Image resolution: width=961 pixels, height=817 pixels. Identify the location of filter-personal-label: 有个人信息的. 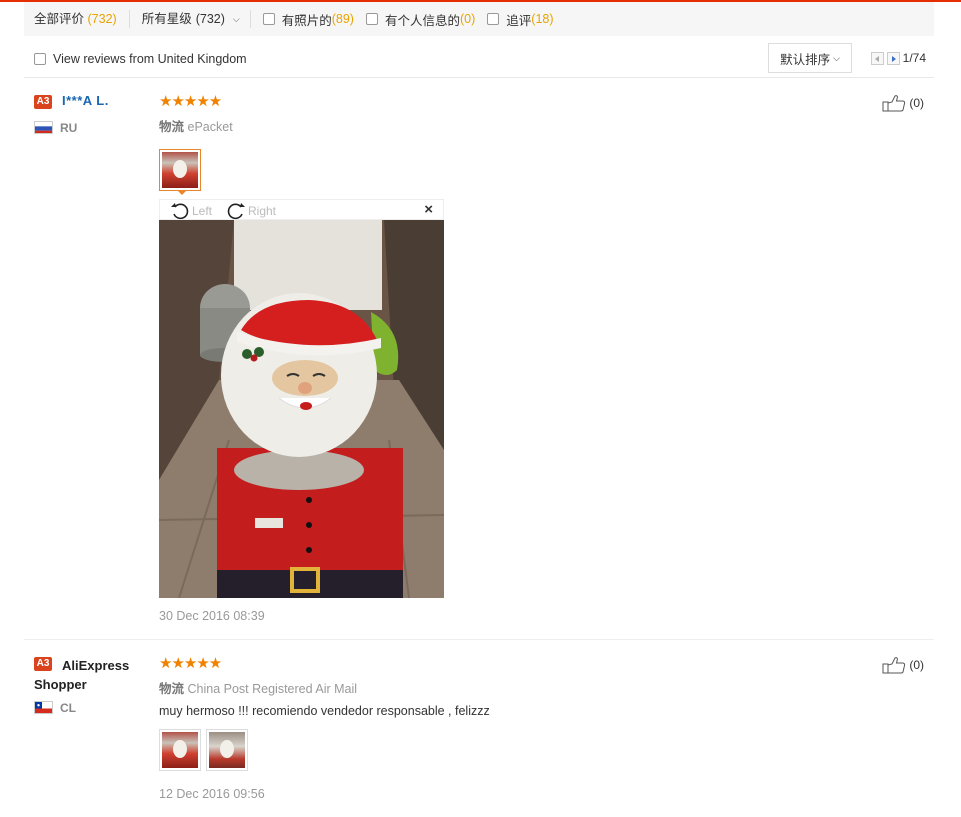
(422, 20).